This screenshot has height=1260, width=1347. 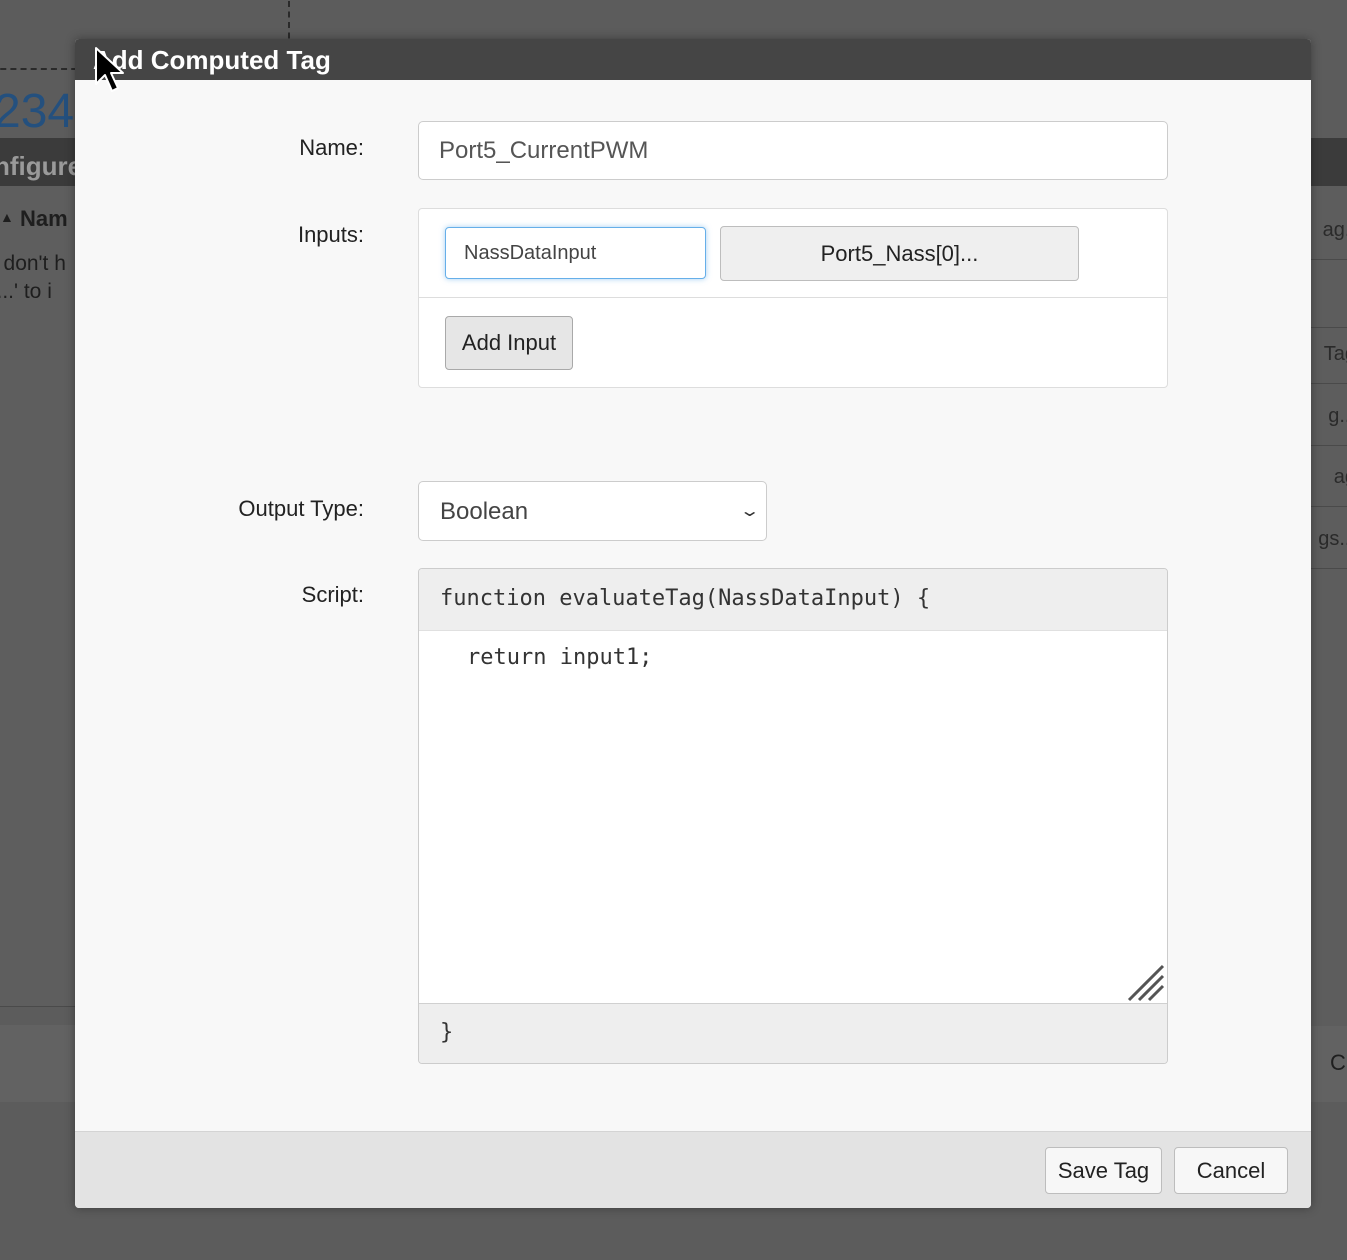 What do you see at coordinates (693, 1169) in the screenshot?
I see `dialog-footer: Save Tag Cancel` at bounding box center [693, 1169].